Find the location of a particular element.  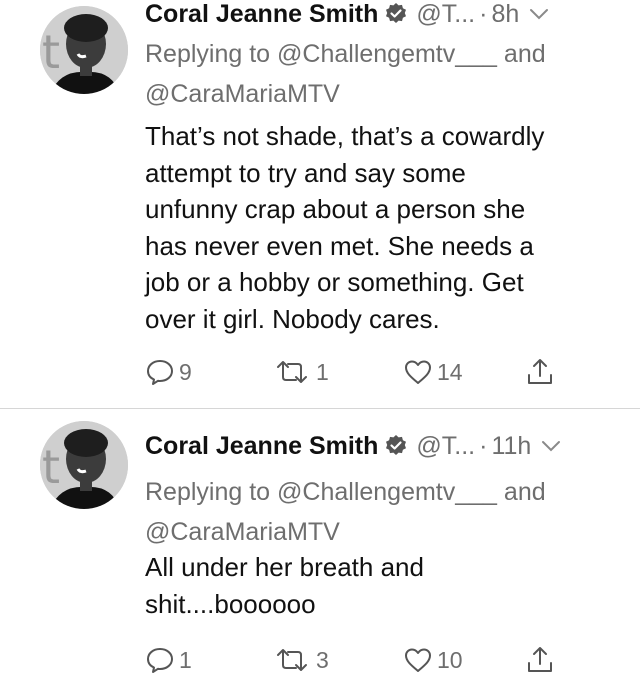

tweet-text: All under her breath and shit....boooooo is located at coordinates (284, 585).